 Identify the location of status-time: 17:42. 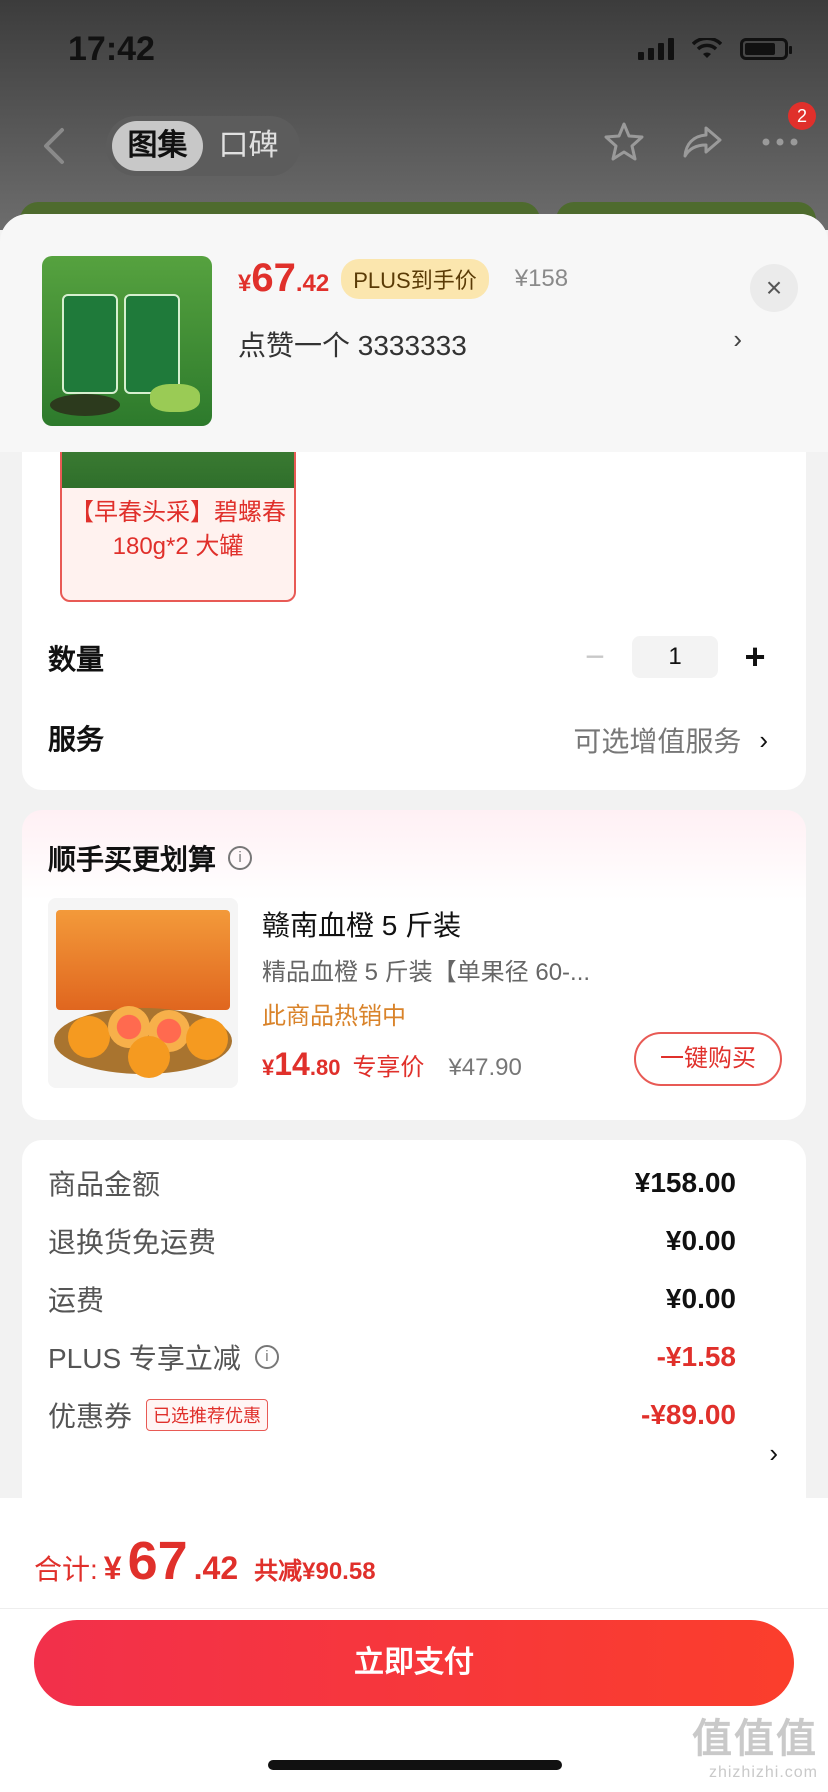
(111, 49).